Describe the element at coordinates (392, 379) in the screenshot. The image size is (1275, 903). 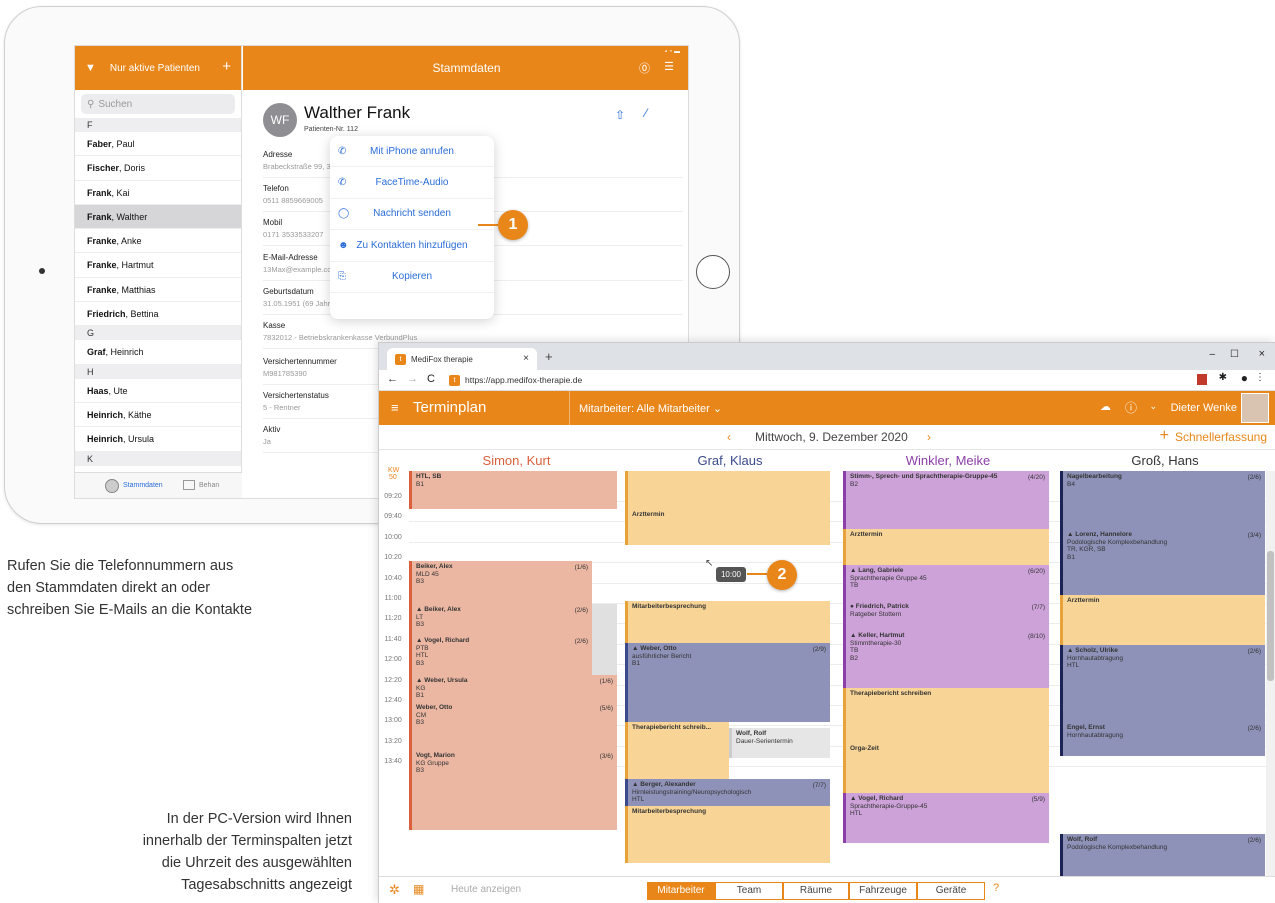
I see `back-icon: ←` at that location.